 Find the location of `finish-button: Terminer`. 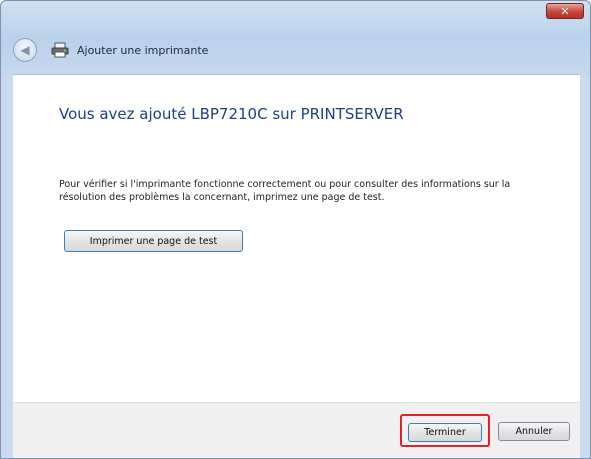

finish-button: Terminer is located at coordinates (445, 432).